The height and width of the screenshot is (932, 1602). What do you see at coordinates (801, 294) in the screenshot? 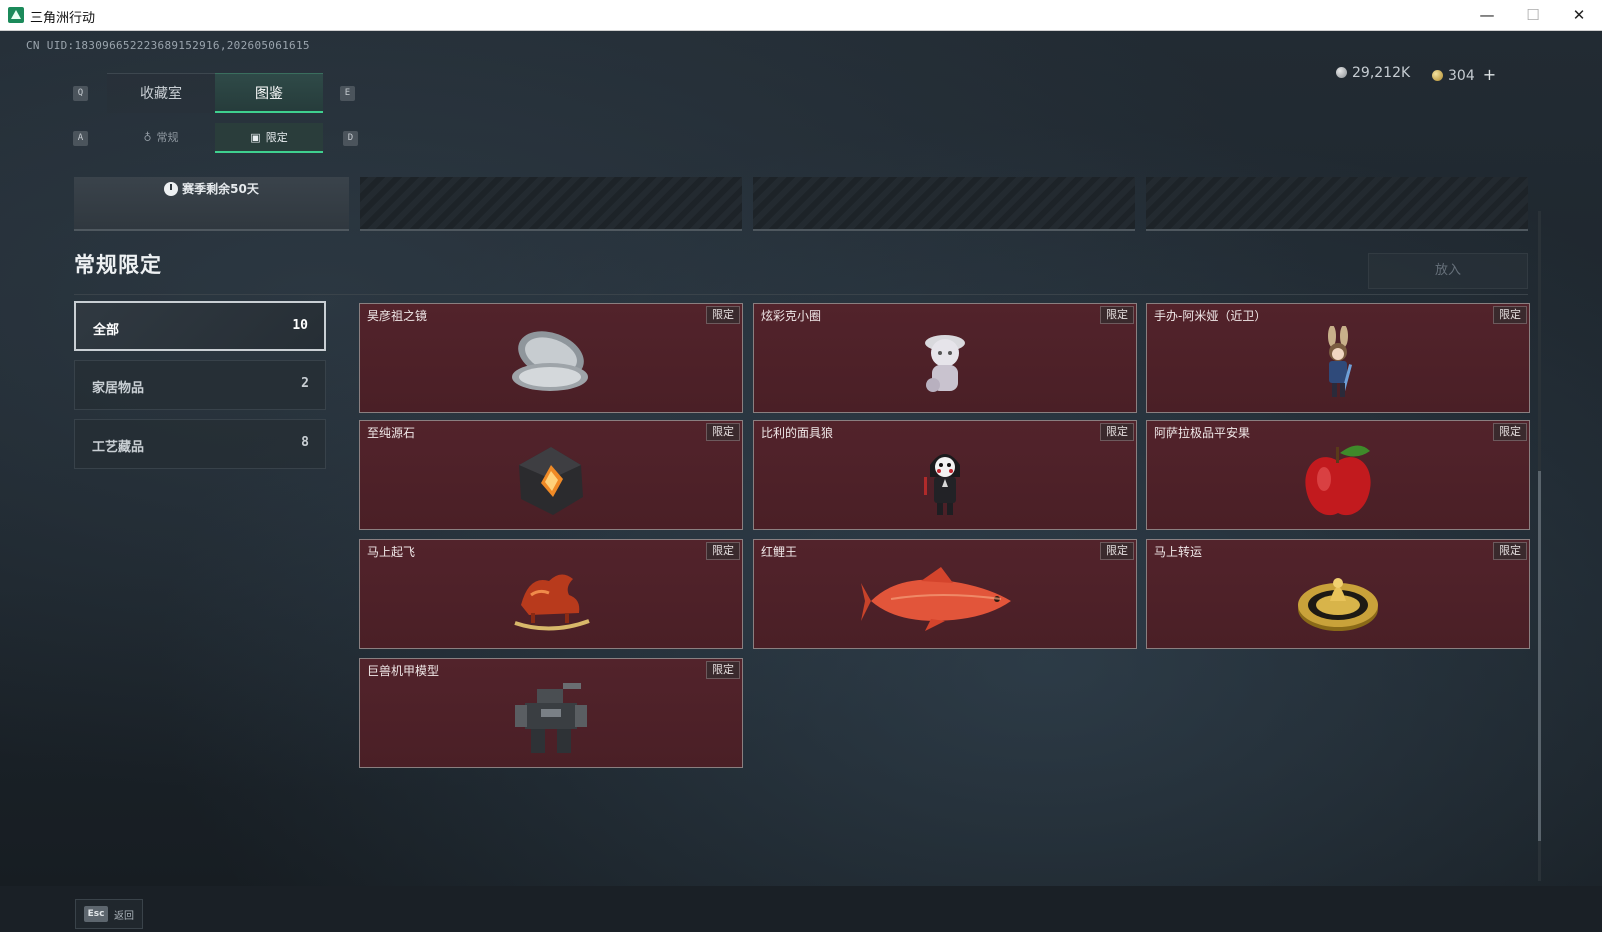
I see `section-divider` at bounding box center [801, 294].